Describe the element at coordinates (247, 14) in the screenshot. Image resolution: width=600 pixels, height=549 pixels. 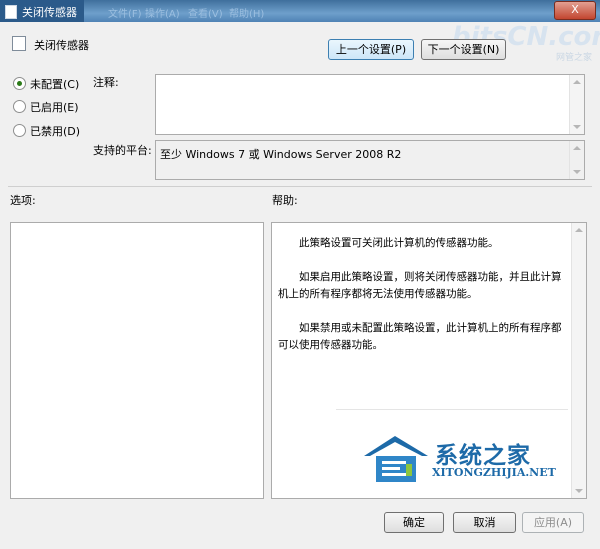
I see `background-menu-help: 帮助(H)` at that location.